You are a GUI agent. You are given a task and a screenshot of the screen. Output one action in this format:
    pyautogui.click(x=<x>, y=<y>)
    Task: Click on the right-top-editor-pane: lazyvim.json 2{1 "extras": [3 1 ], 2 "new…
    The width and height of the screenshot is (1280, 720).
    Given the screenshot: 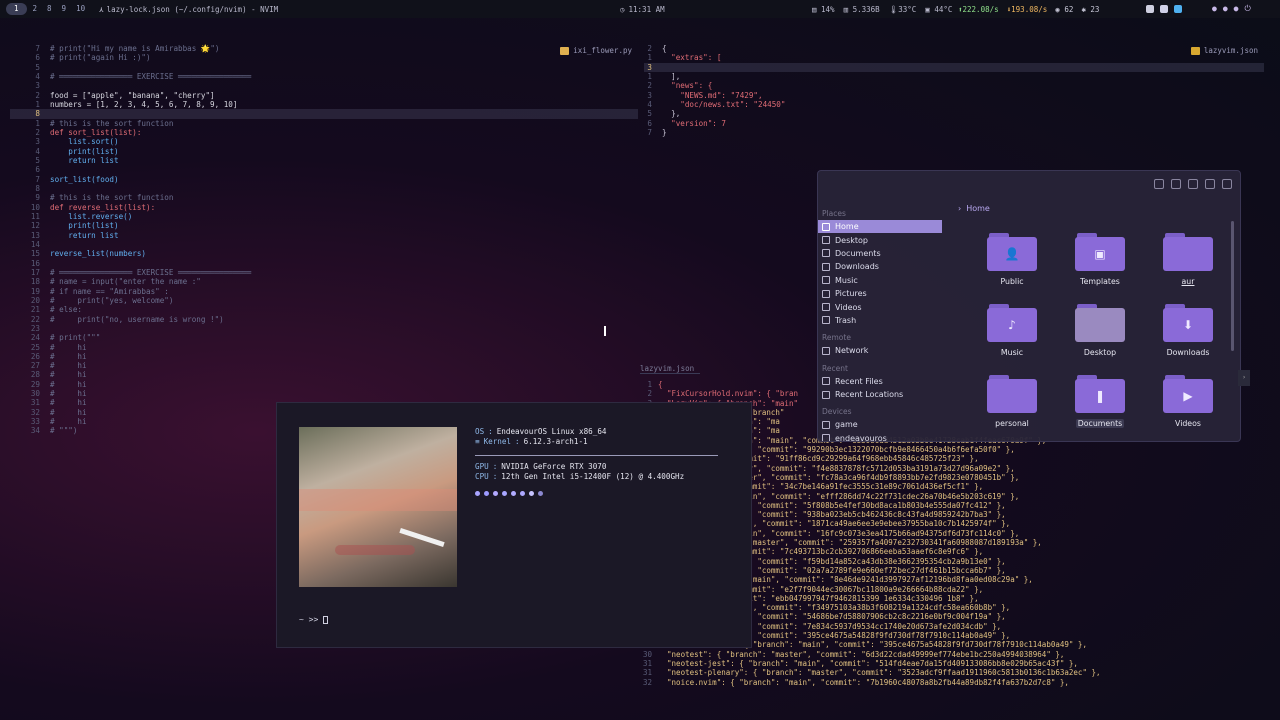 What is the action you would take?
    pyautogui.click(x=954, y=92)
    